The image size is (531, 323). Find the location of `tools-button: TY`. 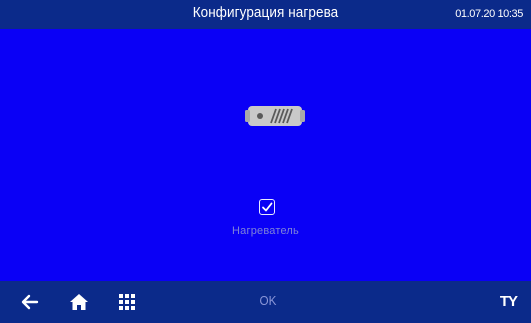

tools-button: TY is located at coordinates (509, 301).